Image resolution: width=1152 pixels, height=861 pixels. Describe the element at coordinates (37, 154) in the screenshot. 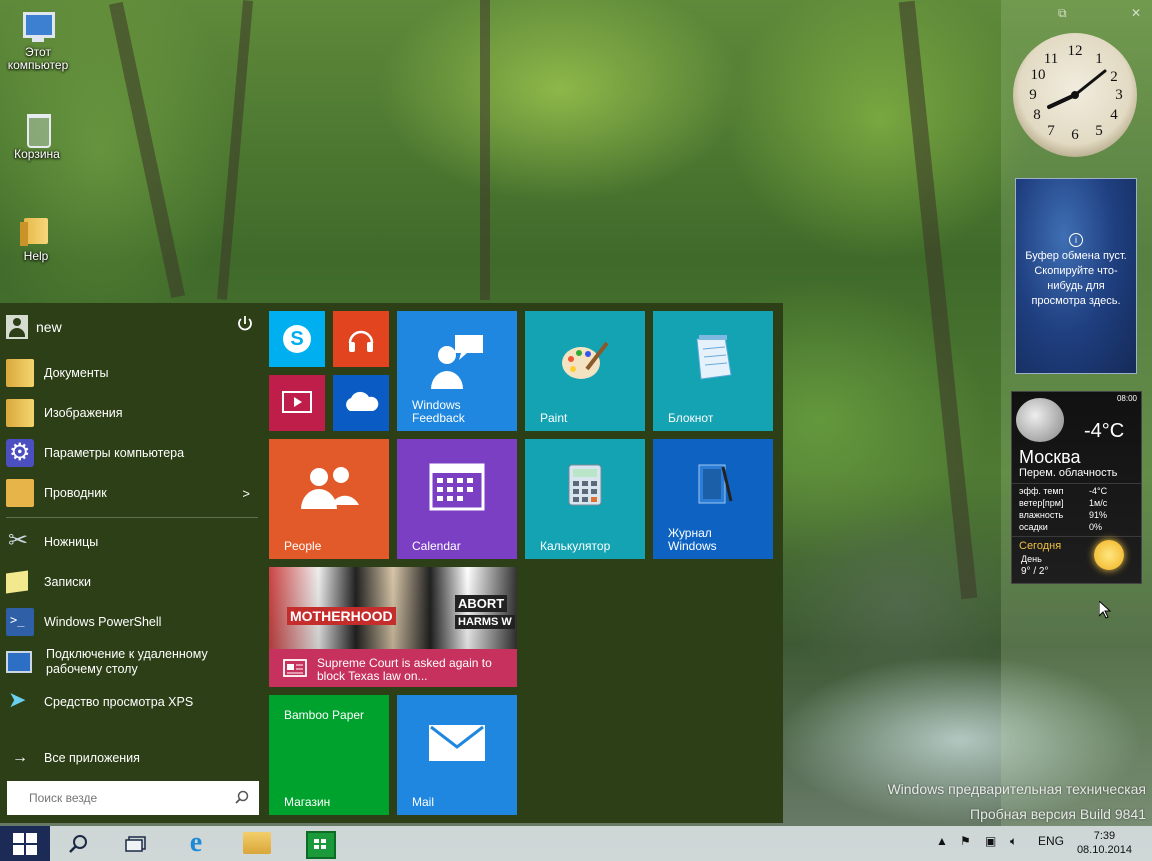

I see `desktop-icon-label: Корзина` at that location.